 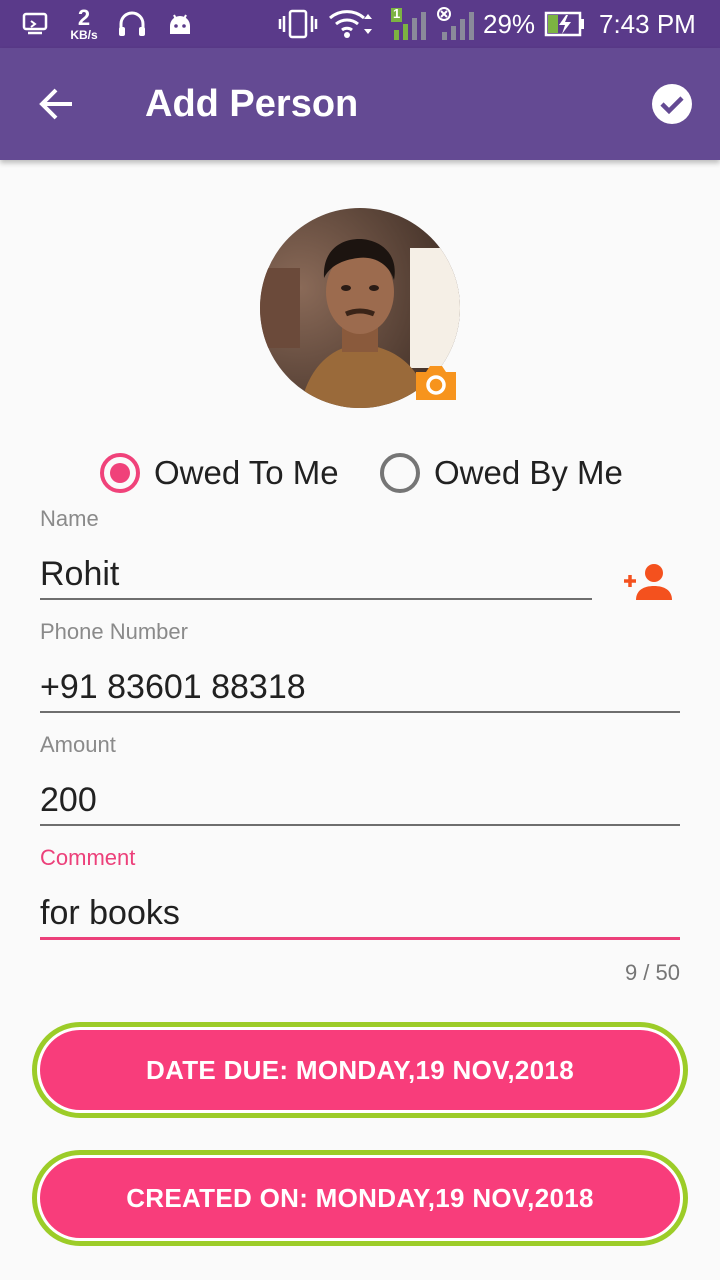 What do you see at coordinates (360, 913) in the screenshot?
I see `comment-field` at bounding box center [360, 913].